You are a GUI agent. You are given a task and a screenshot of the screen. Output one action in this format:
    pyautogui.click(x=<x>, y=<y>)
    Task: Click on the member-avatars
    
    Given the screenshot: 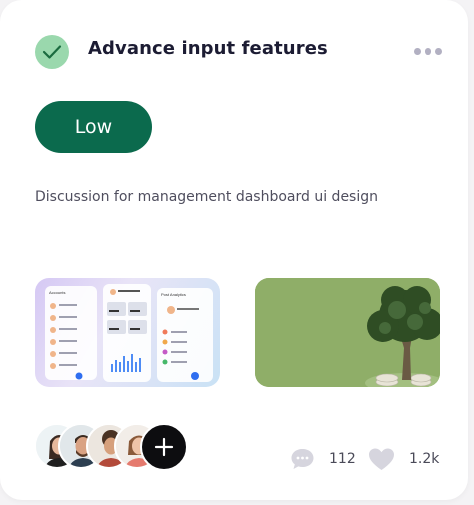 What is the action you would take?
    pyautogui.click(x=114, y=447)
    